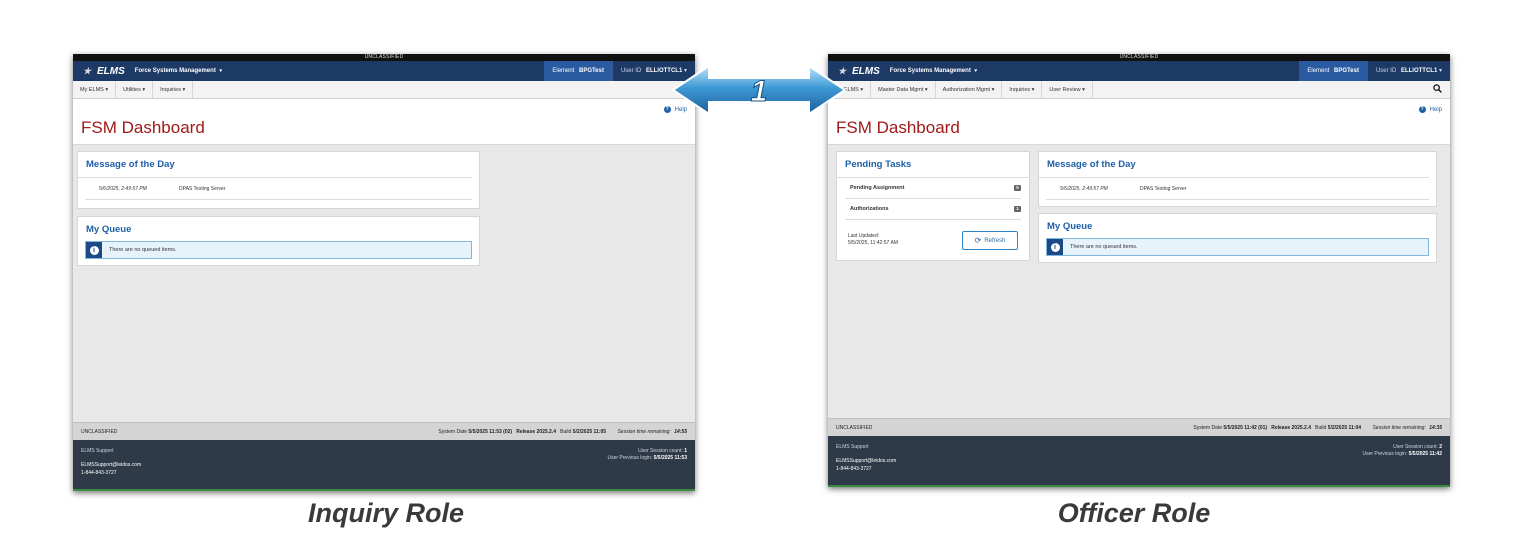 The image size is (1522, 559). I want to click on help-link: ? Help, so click(1430, 109).